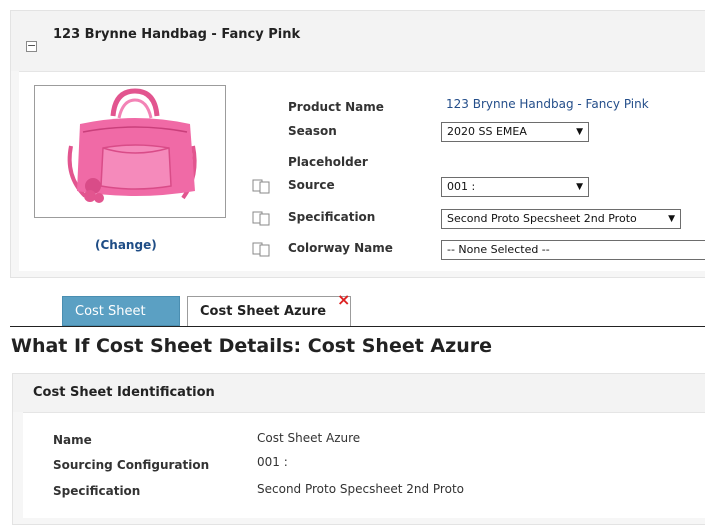 This screenshot has height=532, width=705. What do you see at coordinates (312, 131) in the screenshot?
I see `season-label: Season` at bounding box center [312, 131].